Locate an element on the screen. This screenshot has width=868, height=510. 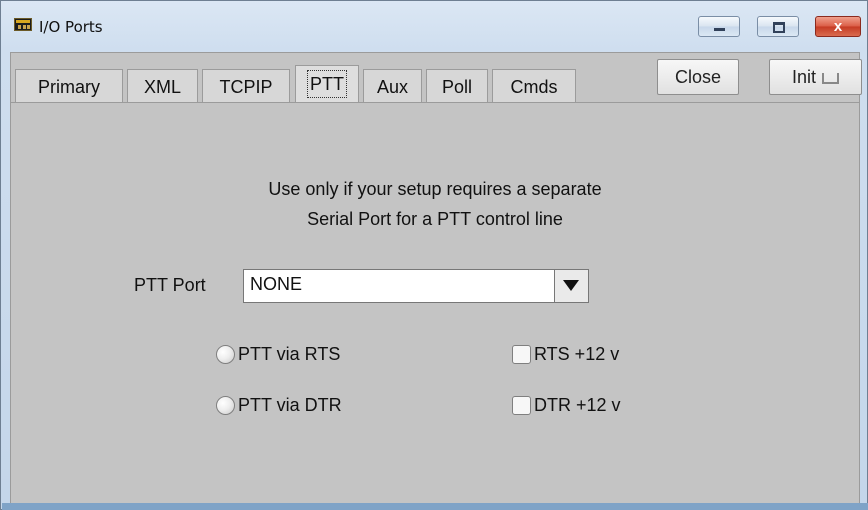
tab-label: XML is located at coordinates (162, 87).